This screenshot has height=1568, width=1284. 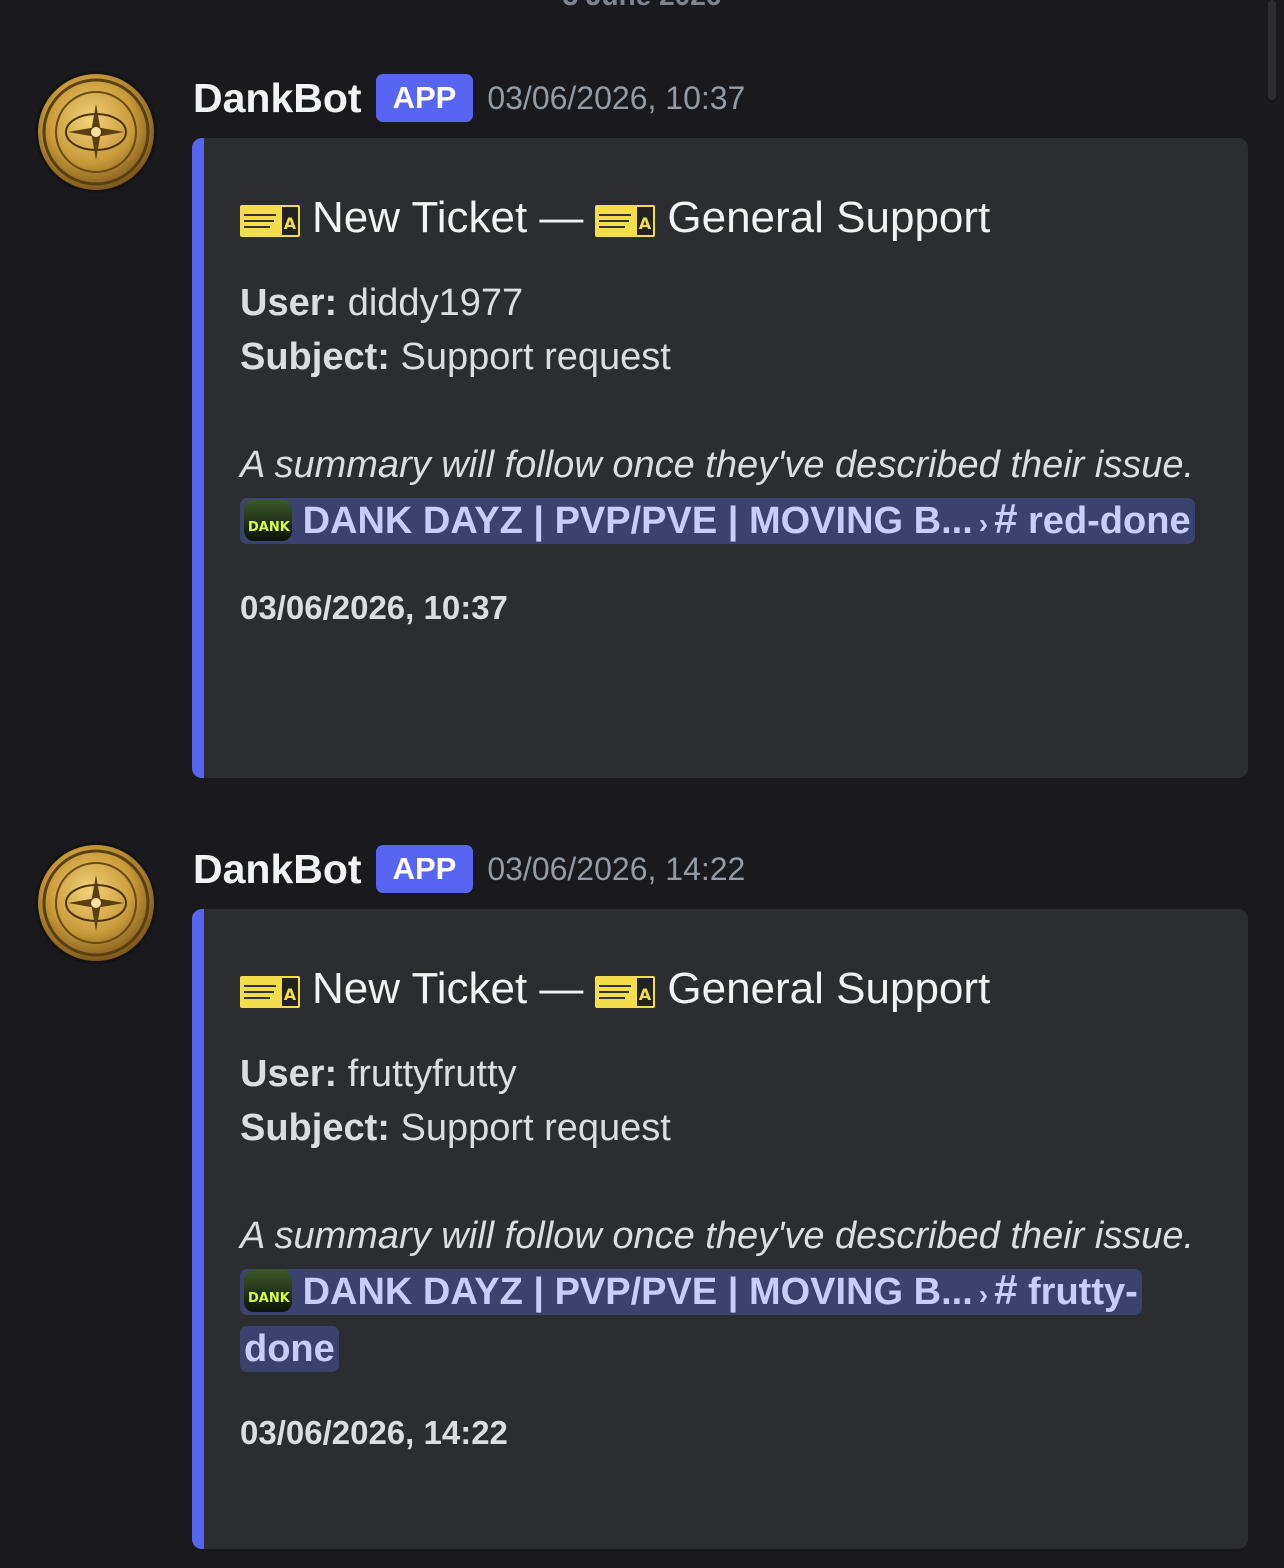 I want to click on channel-name: red-done, so click(x=1109, y=521).